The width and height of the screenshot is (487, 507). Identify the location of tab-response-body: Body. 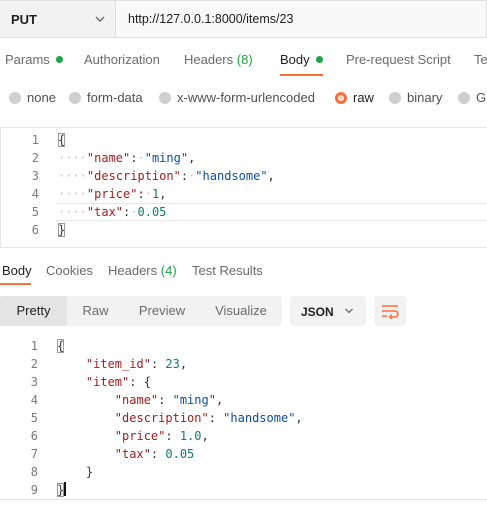
(17, 270).